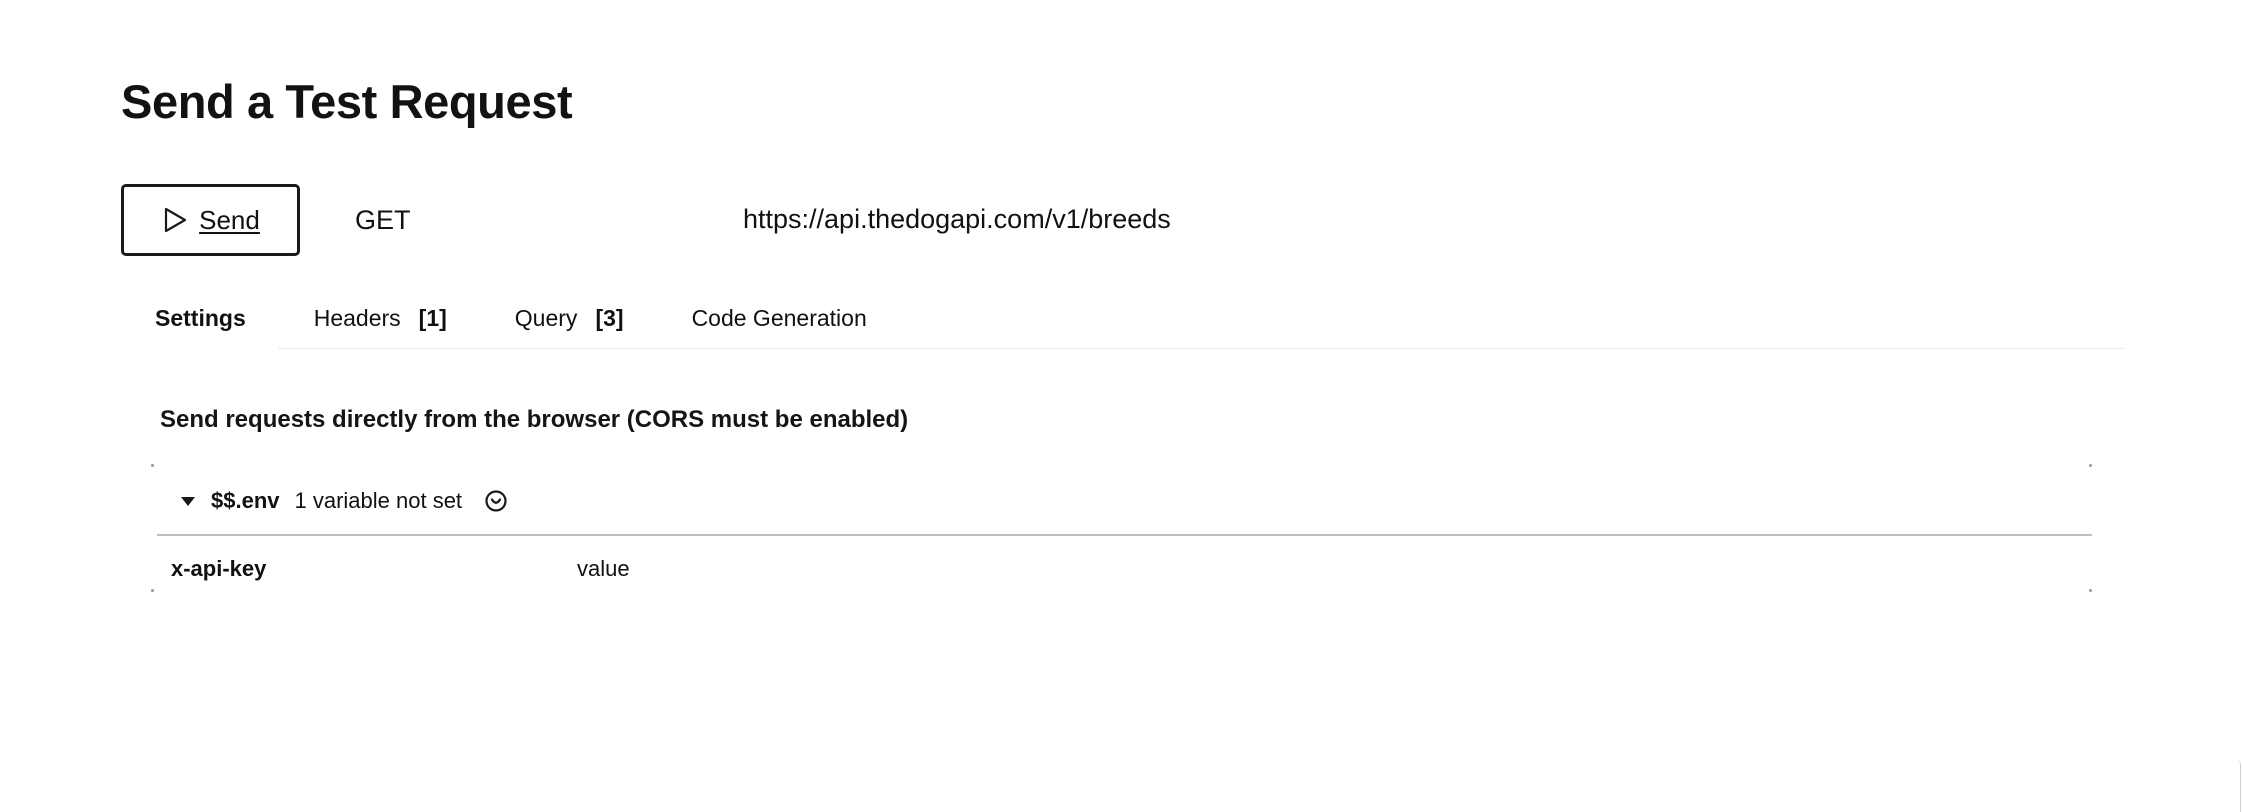 This screenshot has width=2242, height=812. What do you see at coordinates (496, 501) in the screenshot?
I see `smiley-icon` at bounding box center [496, 501].